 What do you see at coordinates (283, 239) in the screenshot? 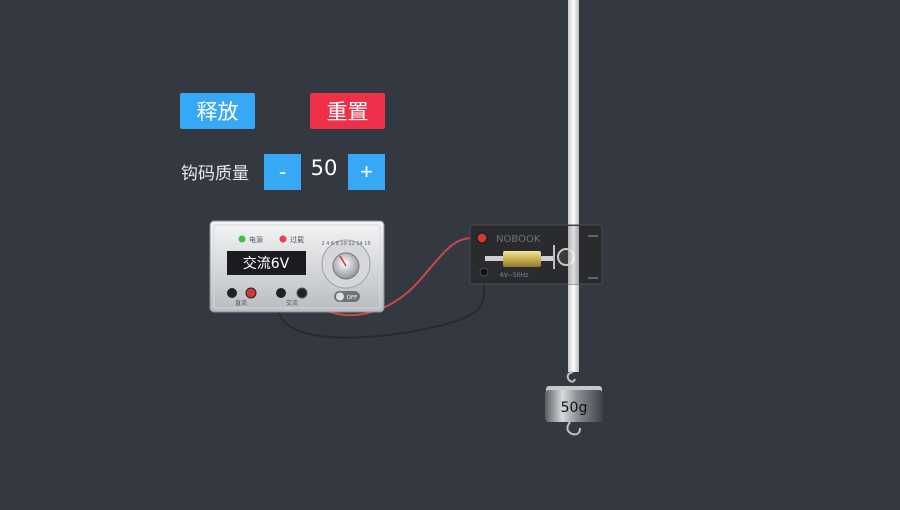
I see `overload-led-icon` at bounding box center [283, 239].